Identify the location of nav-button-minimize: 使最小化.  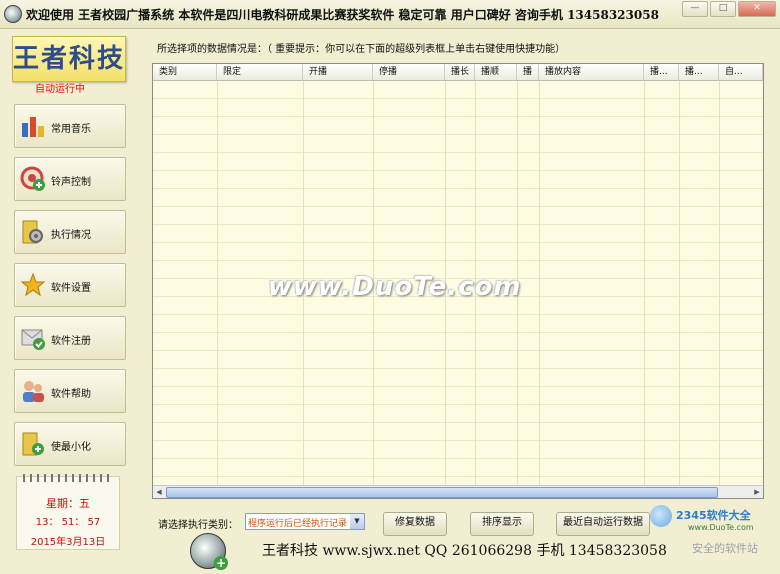
(70, 444).